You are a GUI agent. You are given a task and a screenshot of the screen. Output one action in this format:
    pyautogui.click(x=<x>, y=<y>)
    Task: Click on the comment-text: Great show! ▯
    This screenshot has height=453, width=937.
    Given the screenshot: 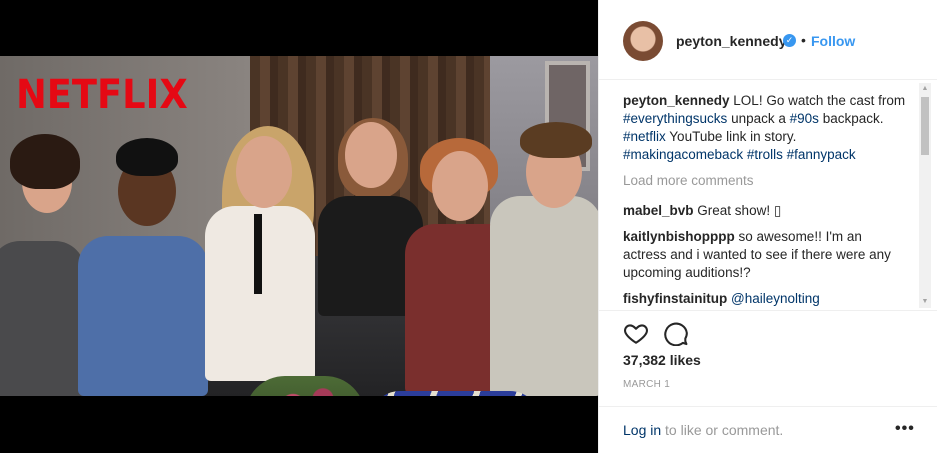 What is the action you would take?
    pyautogui.click(x=739, y=210)
    